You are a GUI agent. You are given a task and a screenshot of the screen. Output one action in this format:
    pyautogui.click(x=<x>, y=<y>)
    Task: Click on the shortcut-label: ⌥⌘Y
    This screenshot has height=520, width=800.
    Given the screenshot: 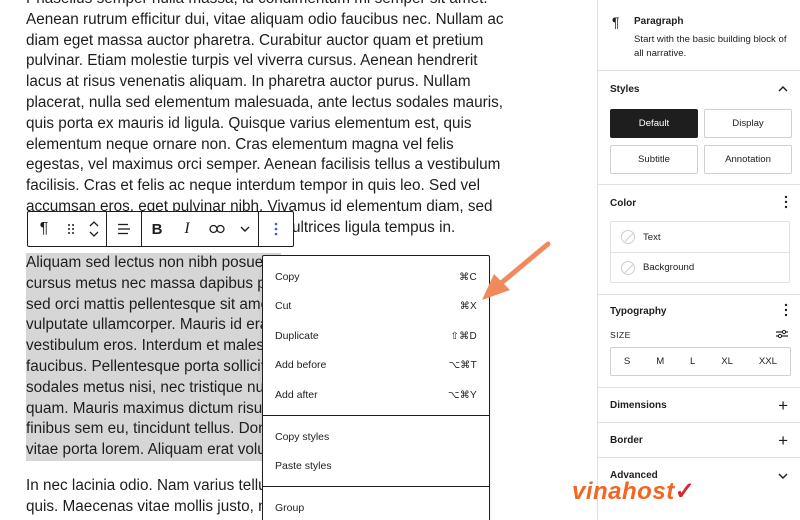 What is the action you would take?
    pyautogui.click(x=462, y=395)
    